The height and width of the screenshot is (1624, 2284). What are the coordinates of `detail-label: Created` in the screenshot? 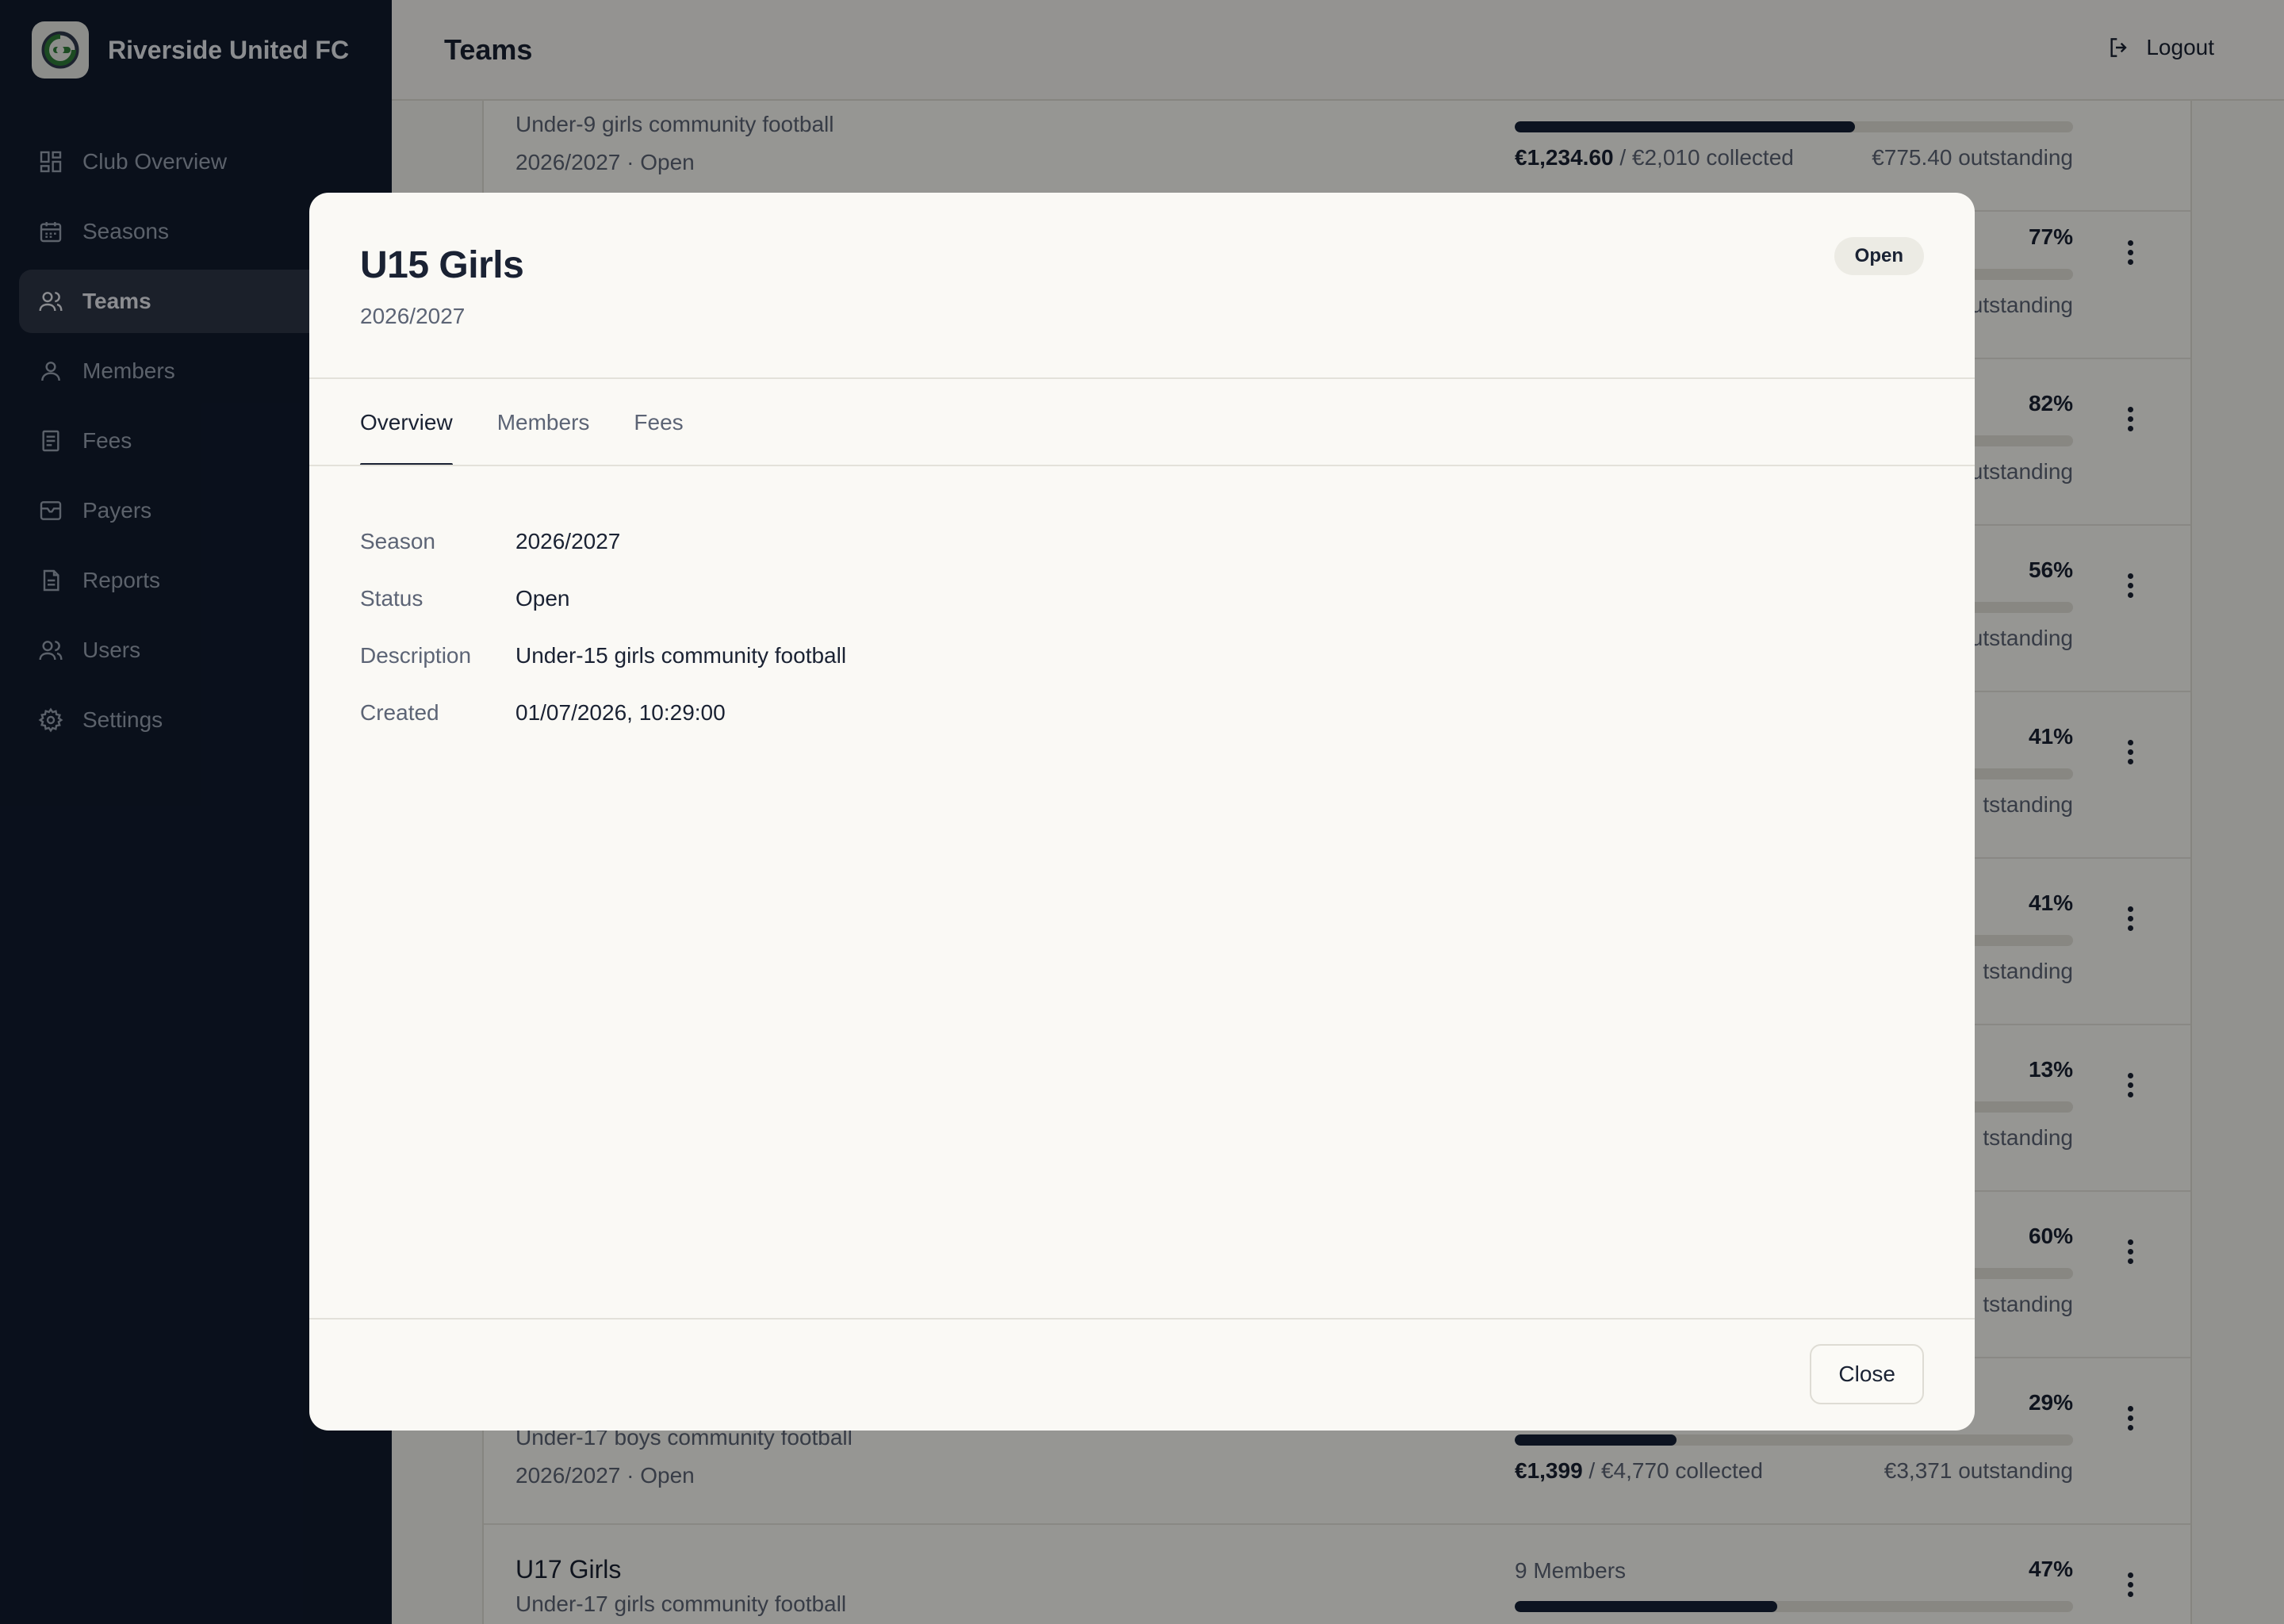 It's located at (399, 712).